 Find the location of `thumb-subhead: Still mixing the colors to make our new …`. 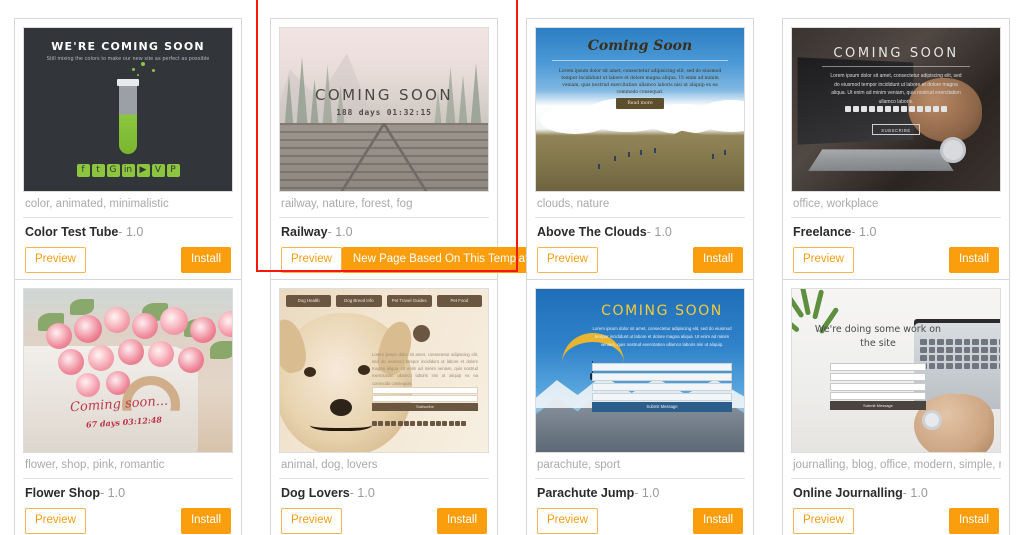

thumb-subhead: Still mixing the colors to make our new … is located at coordinates (128, 59).